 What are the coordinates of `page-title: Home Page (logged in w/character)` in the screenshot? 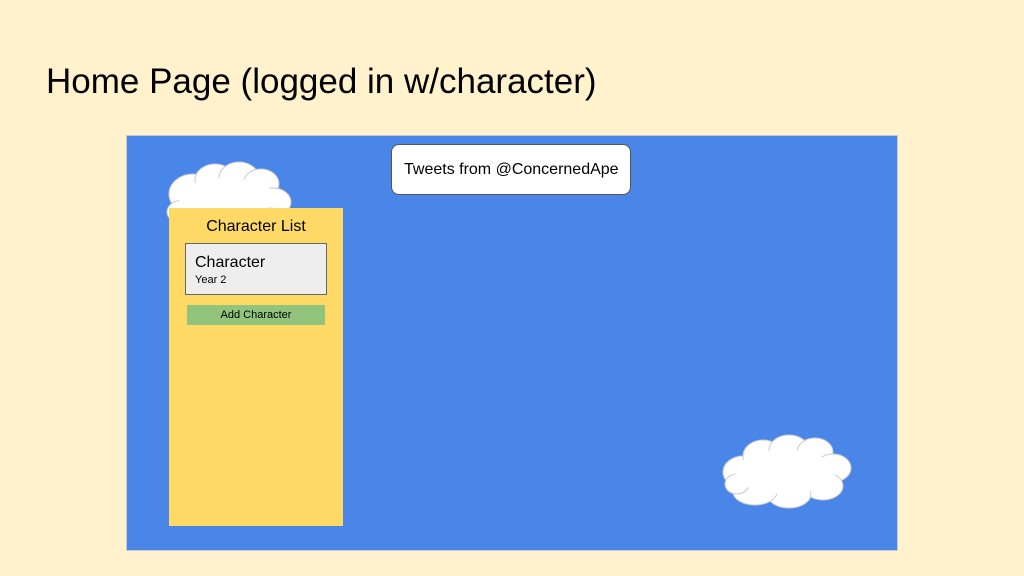 It's located at (321, 81).